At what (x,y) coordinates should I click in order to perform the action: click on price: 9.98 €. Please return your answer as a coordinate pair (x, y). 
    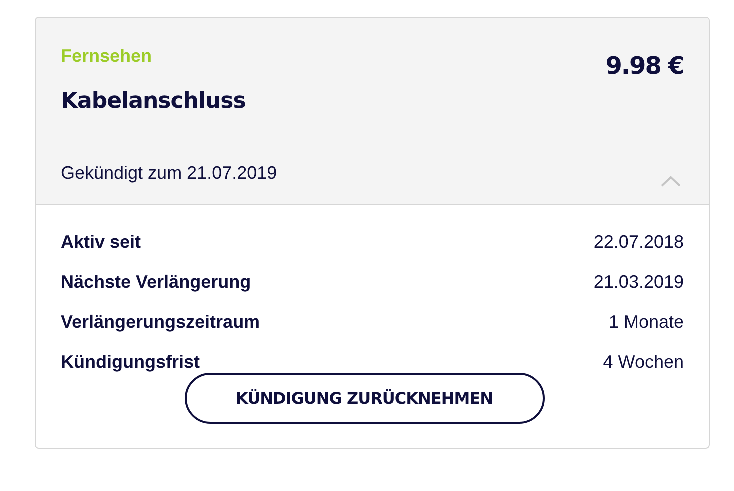
    Looking at the image, I should click on (645, 67).